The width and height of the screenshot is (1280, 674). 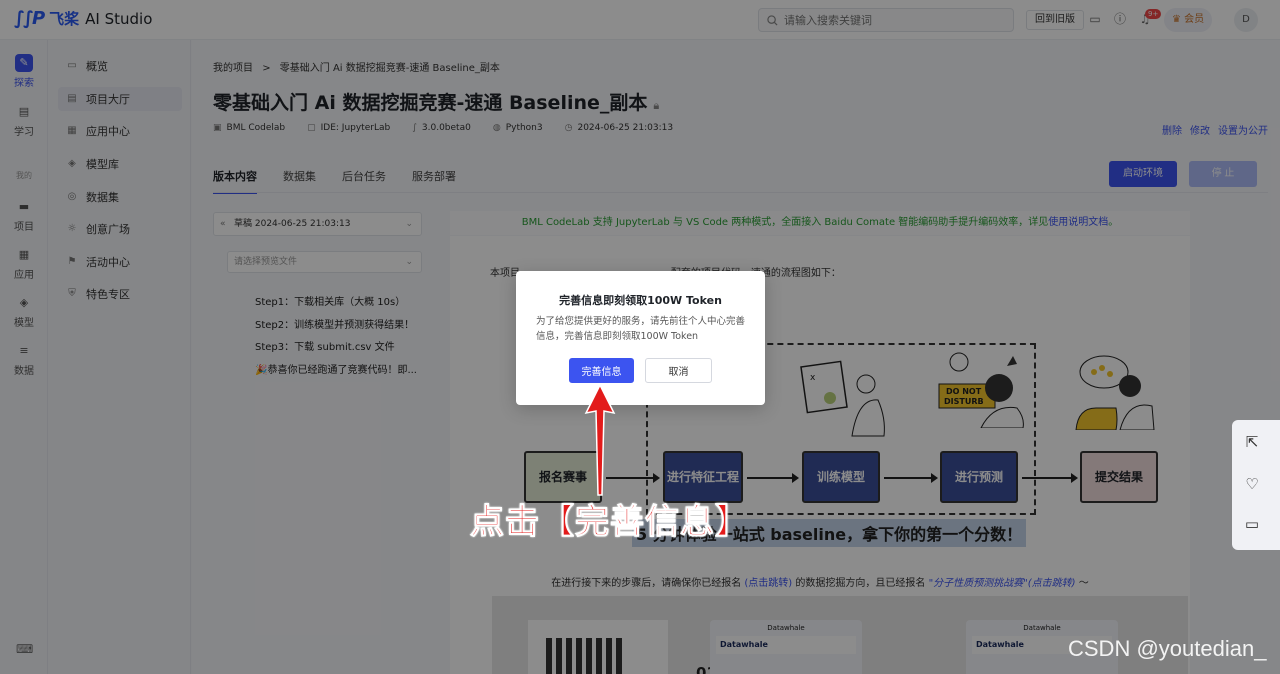 I want to click on heart-icon: ♡, so click(x=1252, y=484).